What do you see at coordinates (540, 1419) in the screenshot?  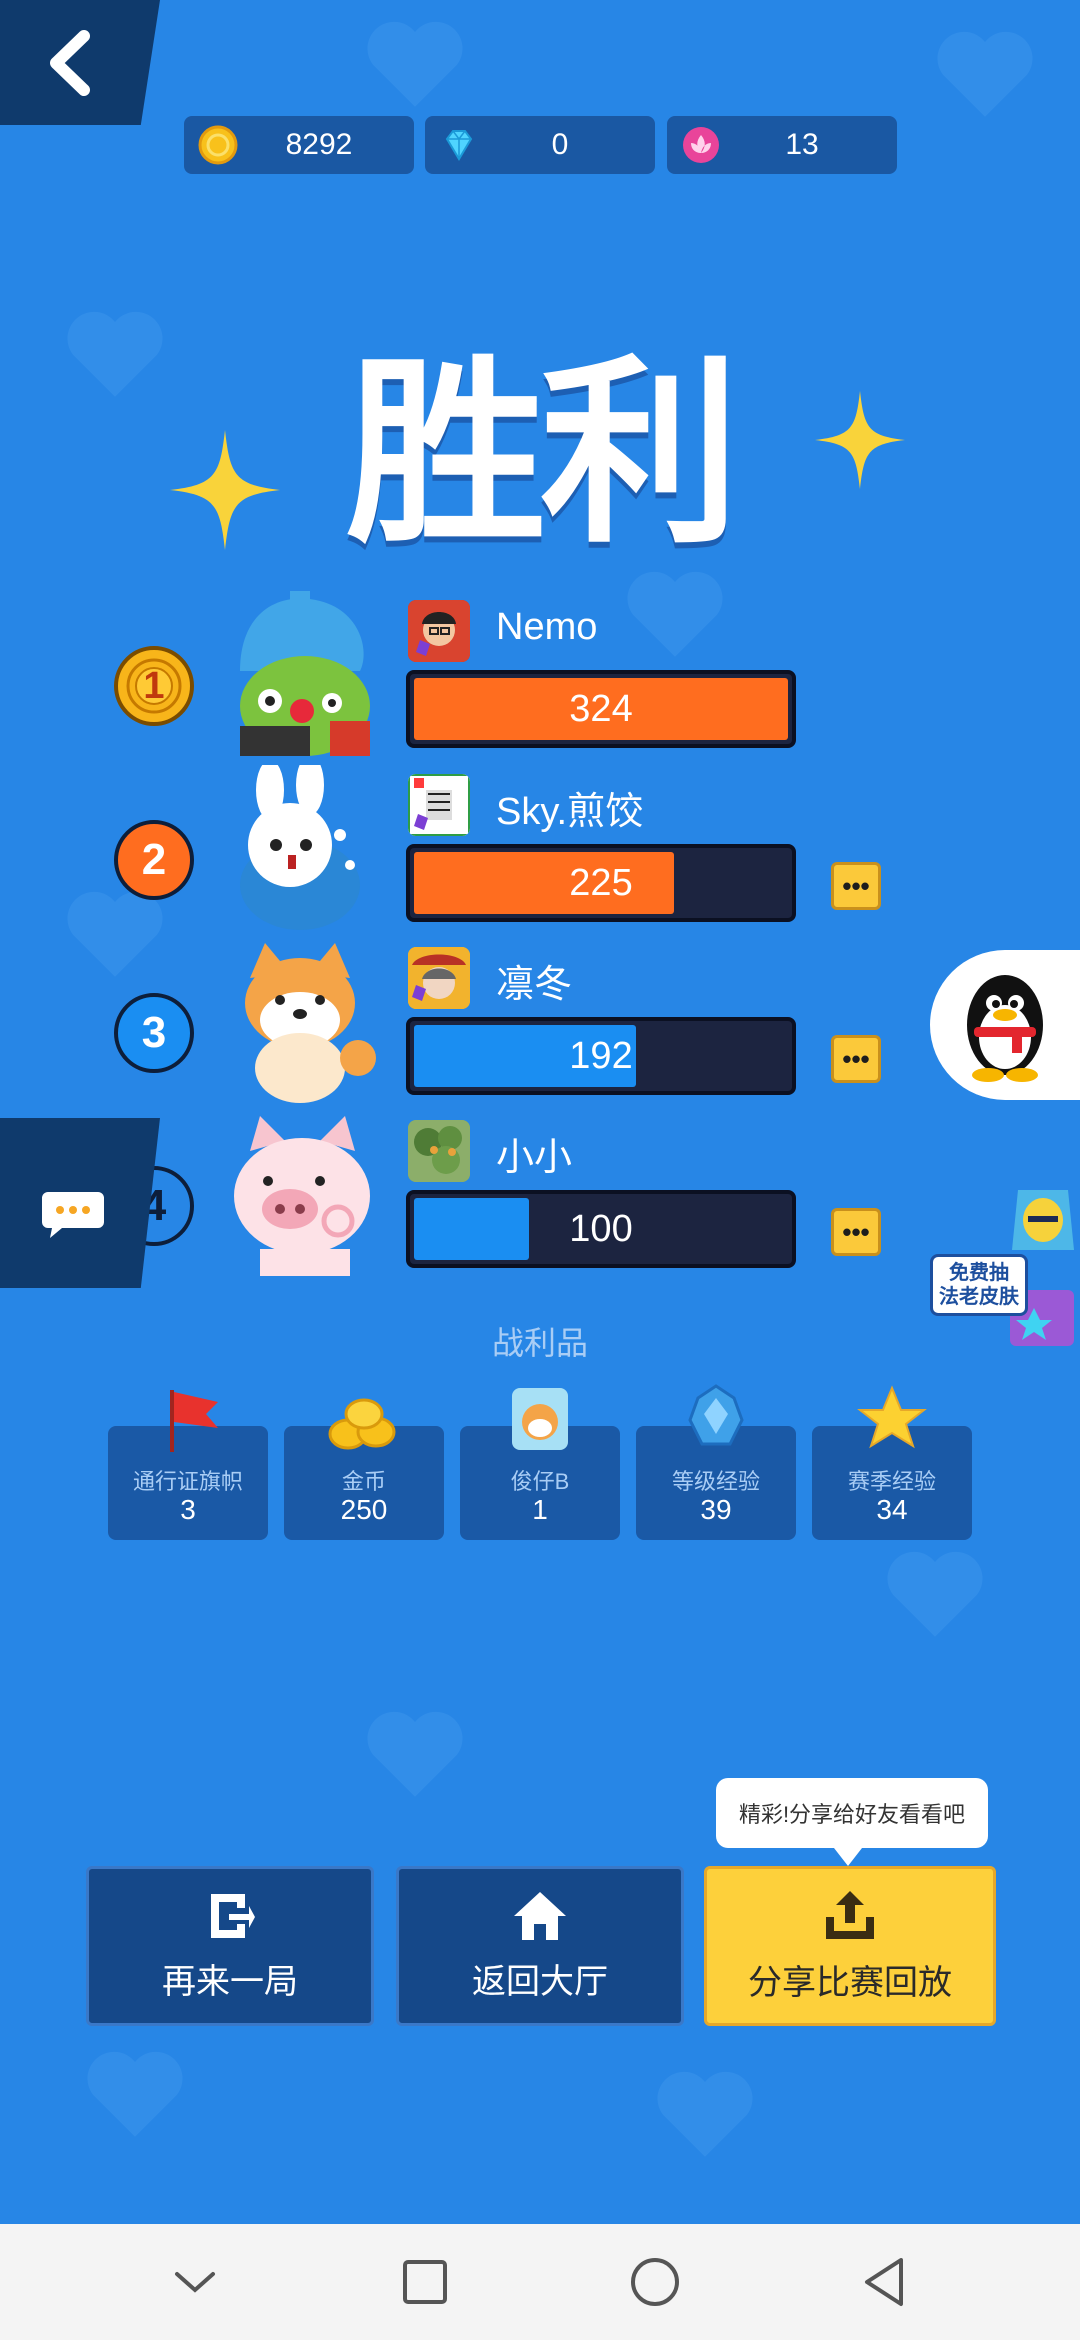 I see `character-card-icon` at bounding box center [540, 1419].